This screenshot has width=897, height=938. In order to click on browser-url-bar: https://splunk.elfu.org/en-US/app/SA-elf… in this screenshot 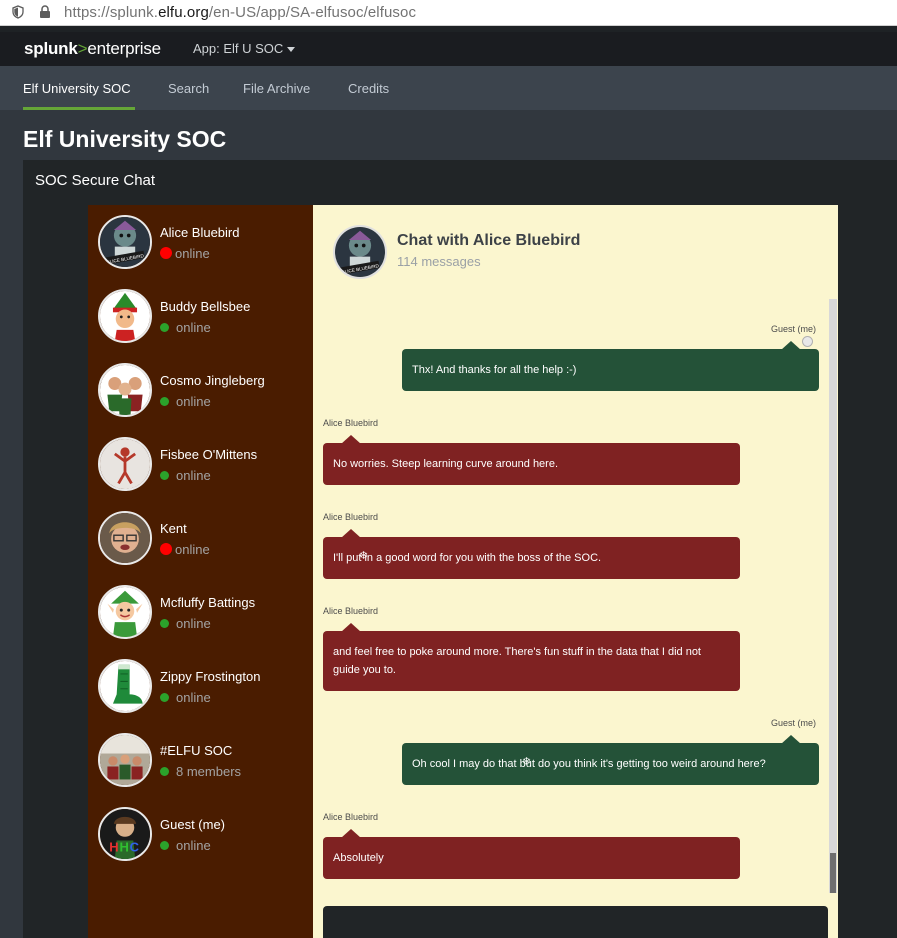, I will do `click(448, 13)`.